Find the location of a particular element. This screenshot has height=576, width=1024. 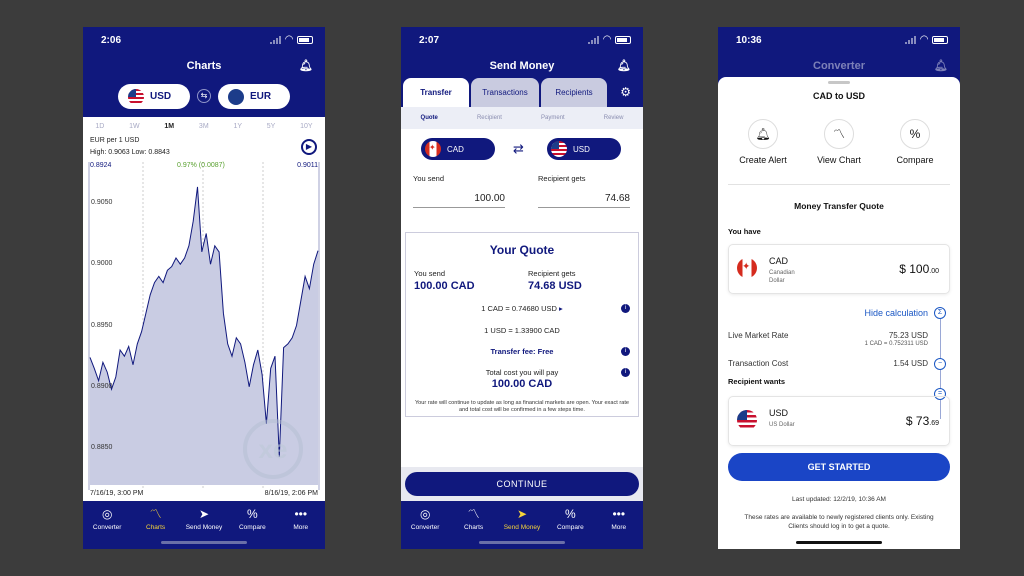

range-1y: 1Y is located at coordinates (237, 126).